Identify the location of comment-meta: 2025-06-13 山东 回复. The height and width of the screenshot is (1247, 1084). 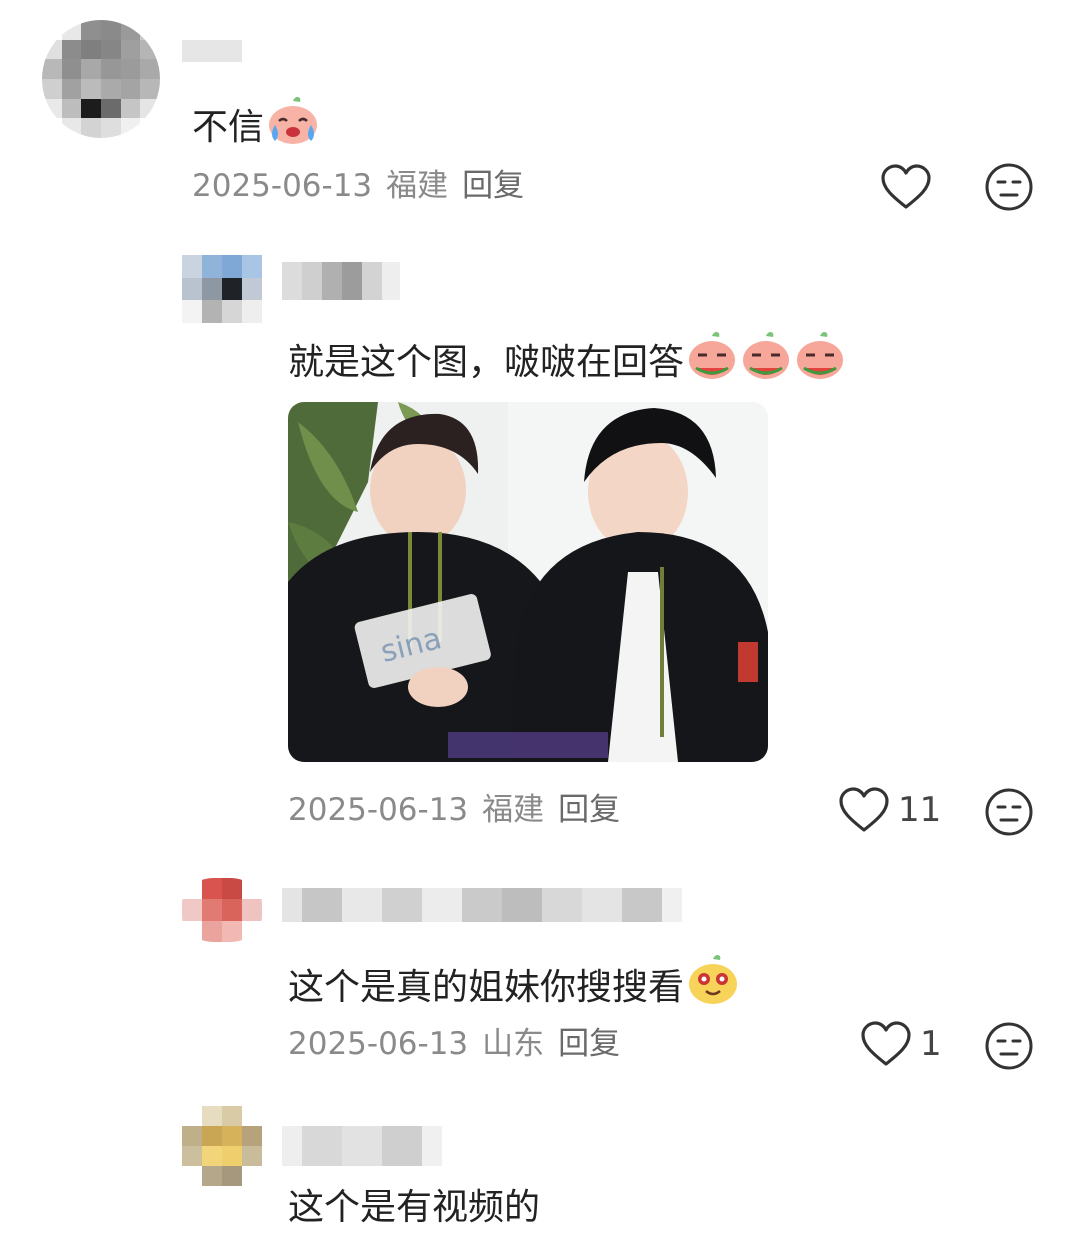
(454, 1044).